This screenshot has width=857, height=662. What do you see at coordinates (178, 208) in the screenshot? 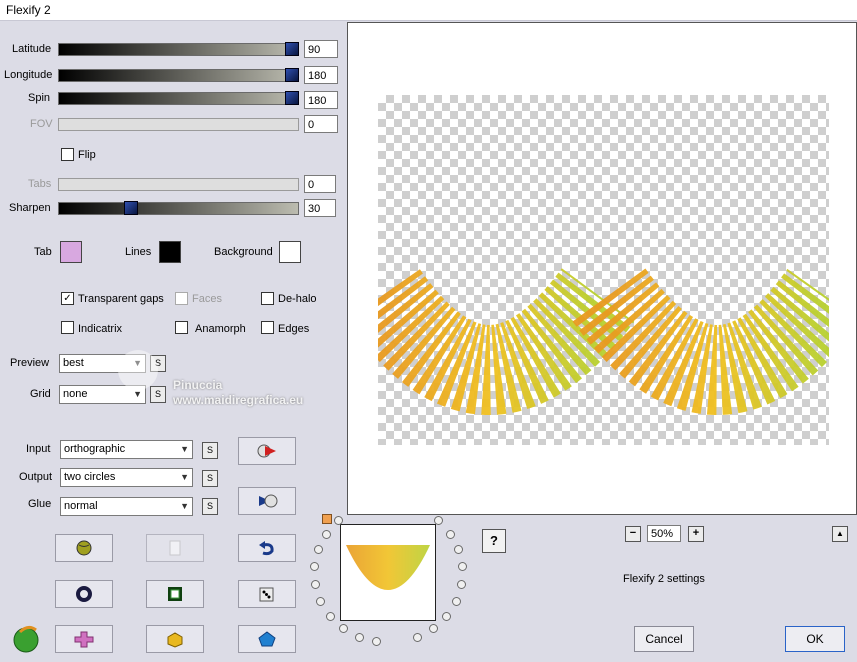
I see `sharpen-slider` at bounding box center [178, 208].